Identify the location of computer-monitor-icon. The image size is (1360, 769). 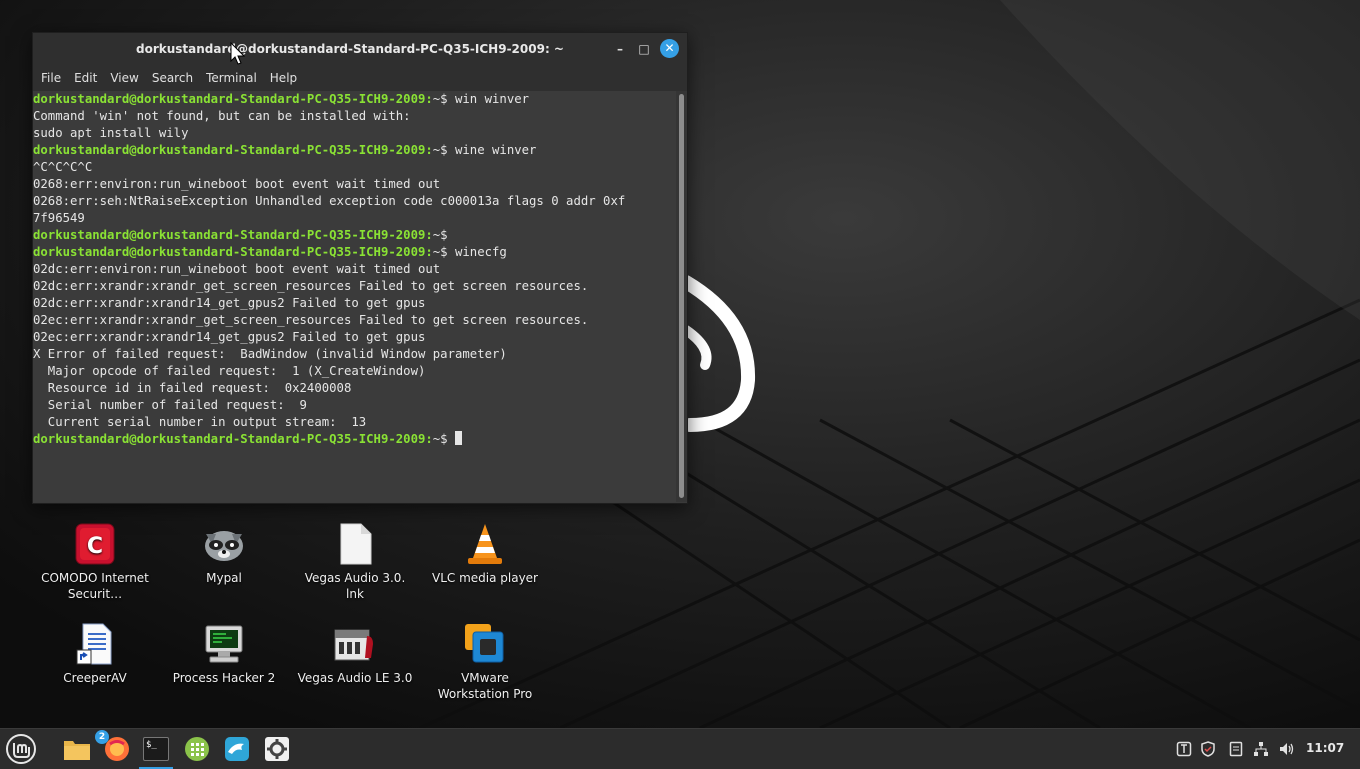
(224, 644).